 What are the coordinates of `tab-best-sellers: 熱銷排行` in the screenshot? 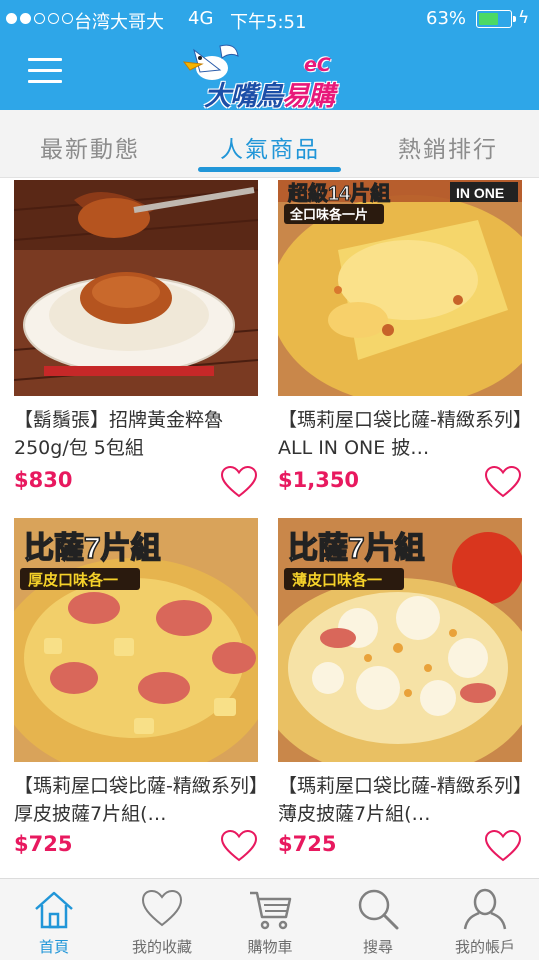 It's located at (448, 147).